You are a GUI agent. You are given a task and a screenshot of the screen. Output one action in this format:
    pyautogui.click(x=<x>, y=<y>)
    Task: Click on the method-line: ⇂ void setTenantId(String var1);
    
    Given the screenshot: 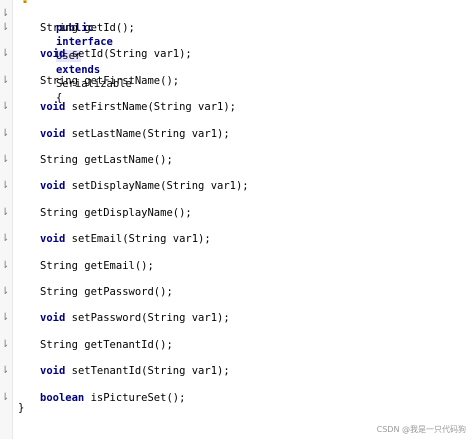 What is the action you would take?
    pyautogui.click(x=237, y=371)
    